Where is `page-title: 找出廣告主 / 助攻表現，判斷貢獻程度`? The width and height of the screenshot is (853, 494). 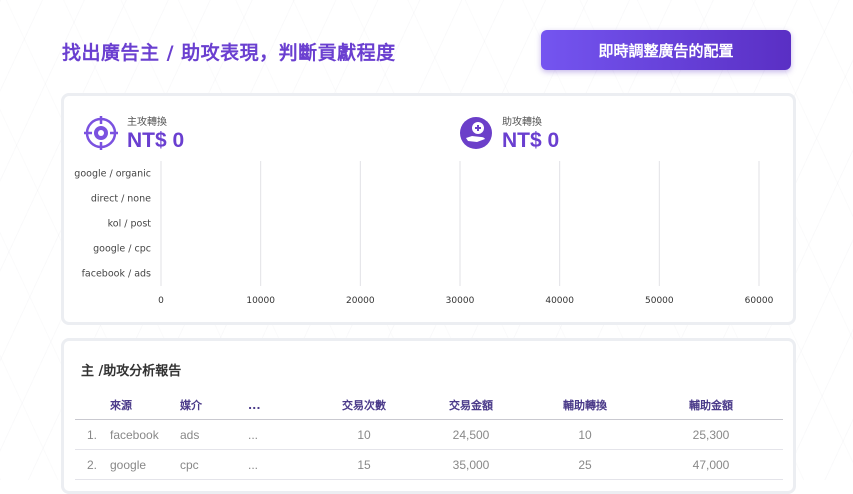
page-title: 找出廣告主 / 助攻表現，判斷貢獻程度 is located at coordinates (229, 53).